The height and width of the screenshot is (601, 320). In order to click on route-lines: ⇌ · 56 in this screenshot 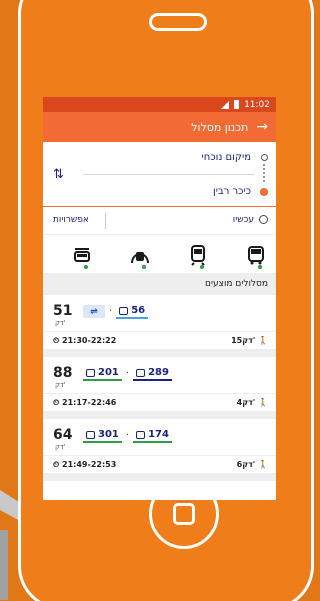, I will do `click(116, 311)`.